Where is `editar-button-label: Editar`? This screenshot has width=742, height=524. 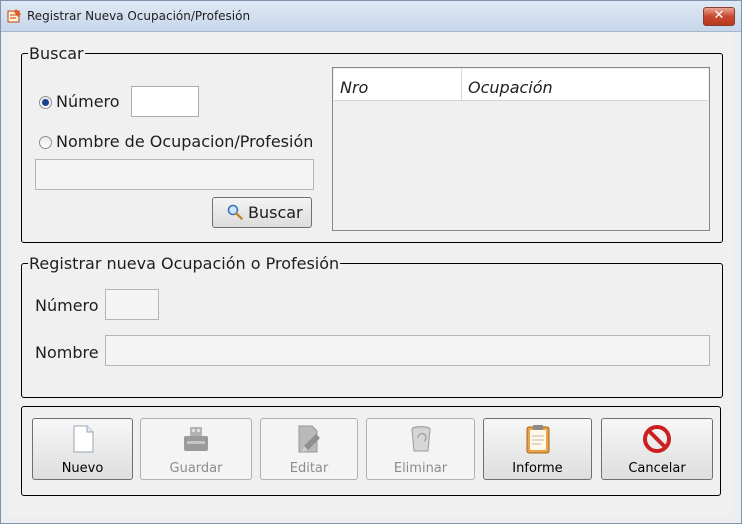
editar-button-label: Editar is located at coordinates (309, 468).